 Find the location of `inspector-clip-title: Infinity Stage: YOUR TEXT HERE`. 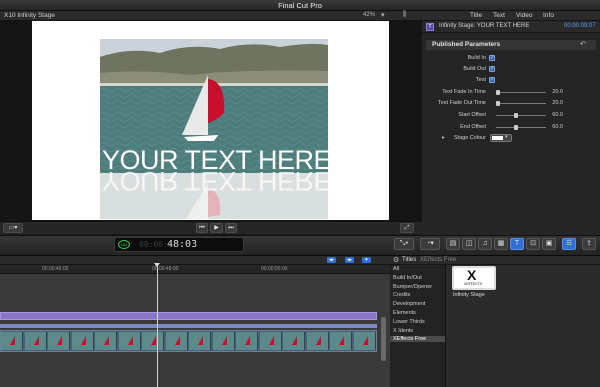

inspector-clip-title: Infinity Stage: YOUR TEXT HERE is located at coordinates (484, 26).